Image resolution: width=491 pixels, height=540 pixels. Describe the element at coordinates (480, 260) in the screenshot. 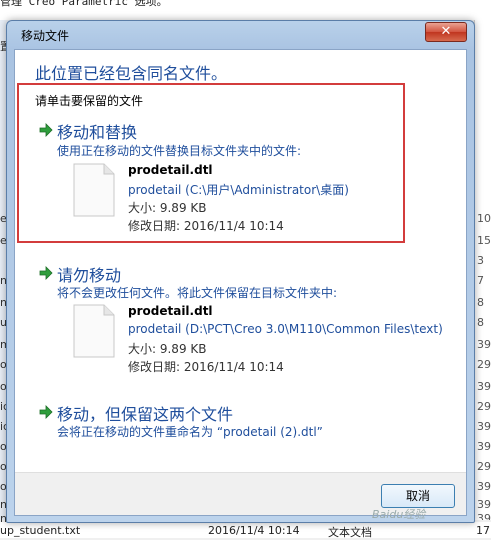

I see `bg-right-item: 3` at that location.